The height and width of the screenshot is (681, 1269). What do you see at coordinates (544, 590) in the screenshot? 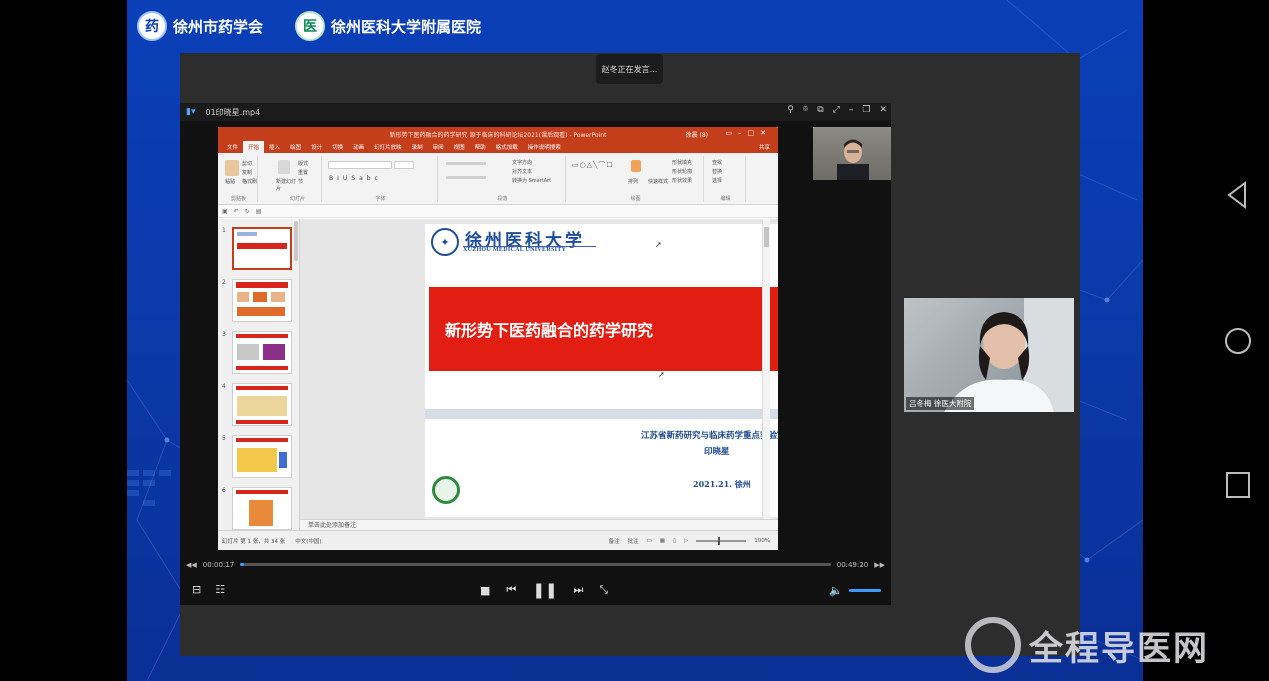
I see `pause-icon: ❚❚` at bounding box center [544, 590].